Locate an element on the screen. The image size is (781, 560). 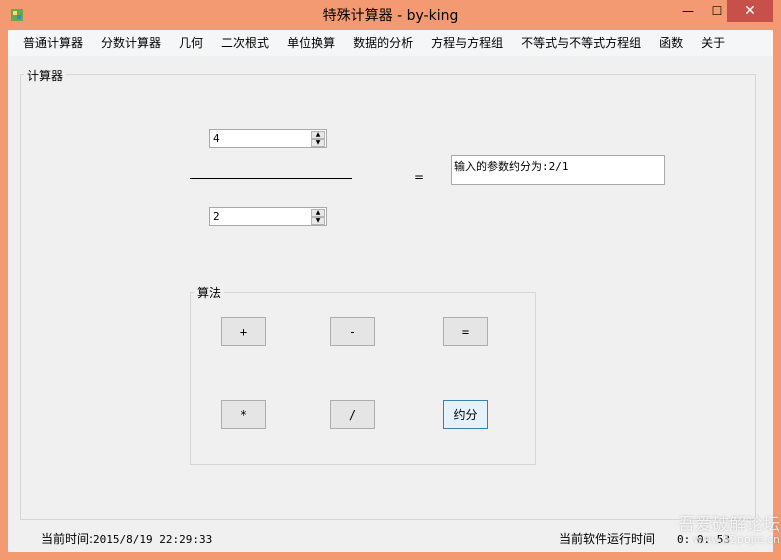
numerator-down-icon: ▼ is located at coordinates (318, 143).